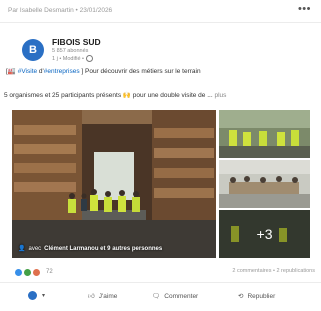  I want to click on repost-label: Republier, so click(261, 296).